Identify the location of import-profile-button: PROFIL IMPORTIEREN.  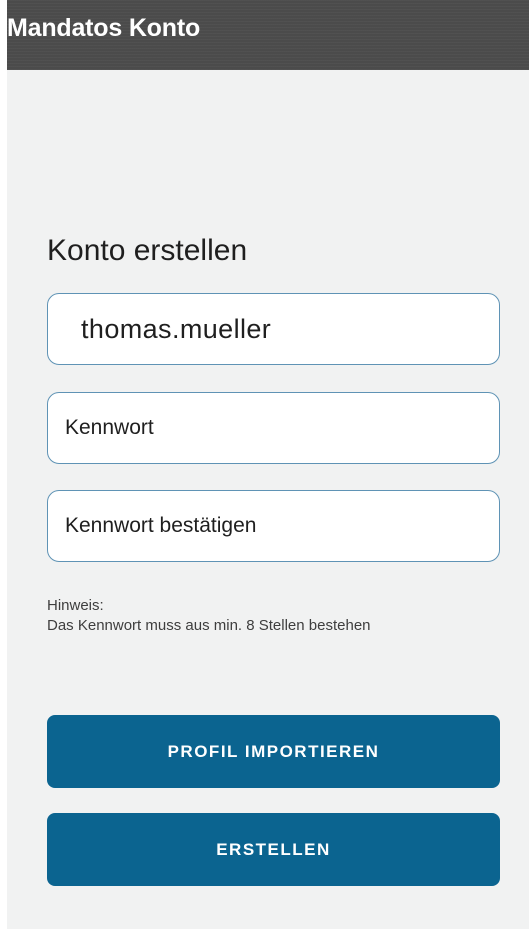
(273, 751).